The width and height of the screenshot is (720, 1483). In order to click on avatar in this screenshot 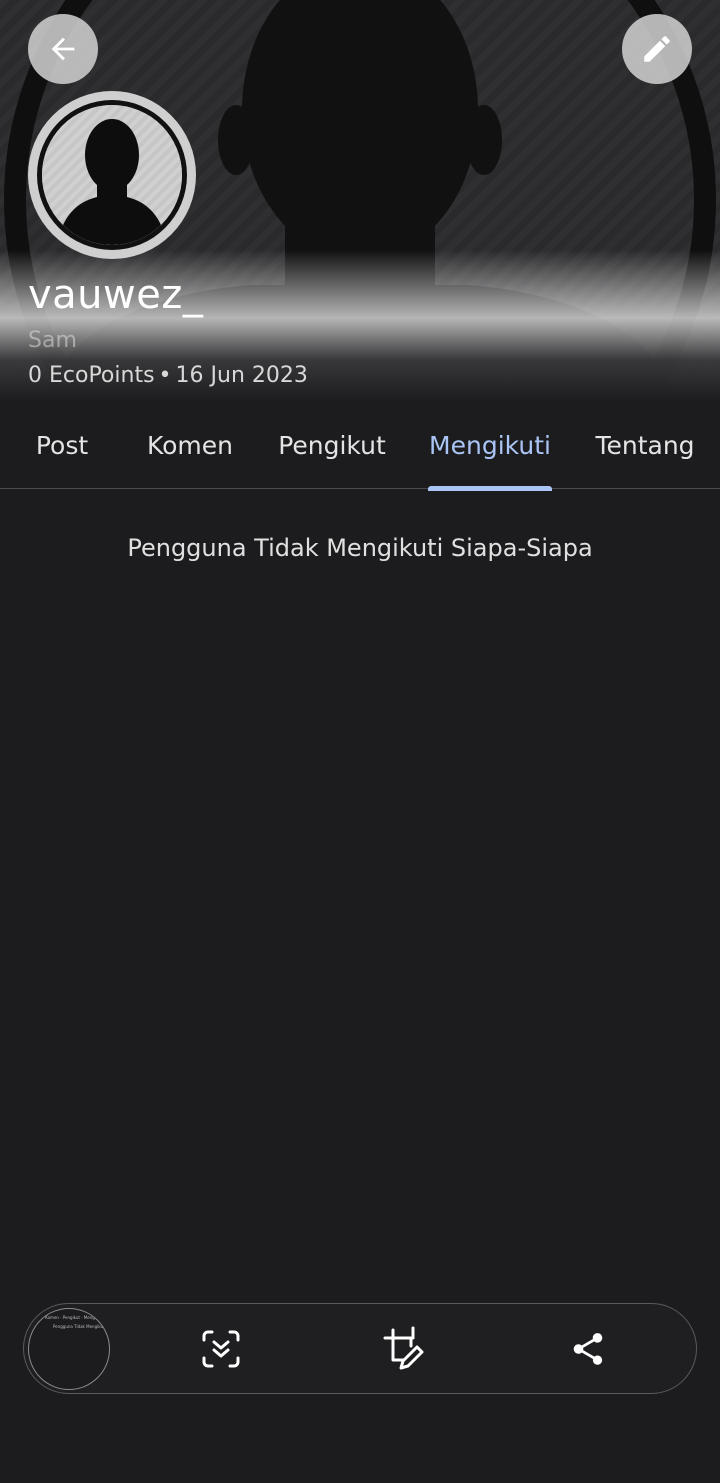, I will do `click(112, 175)`.